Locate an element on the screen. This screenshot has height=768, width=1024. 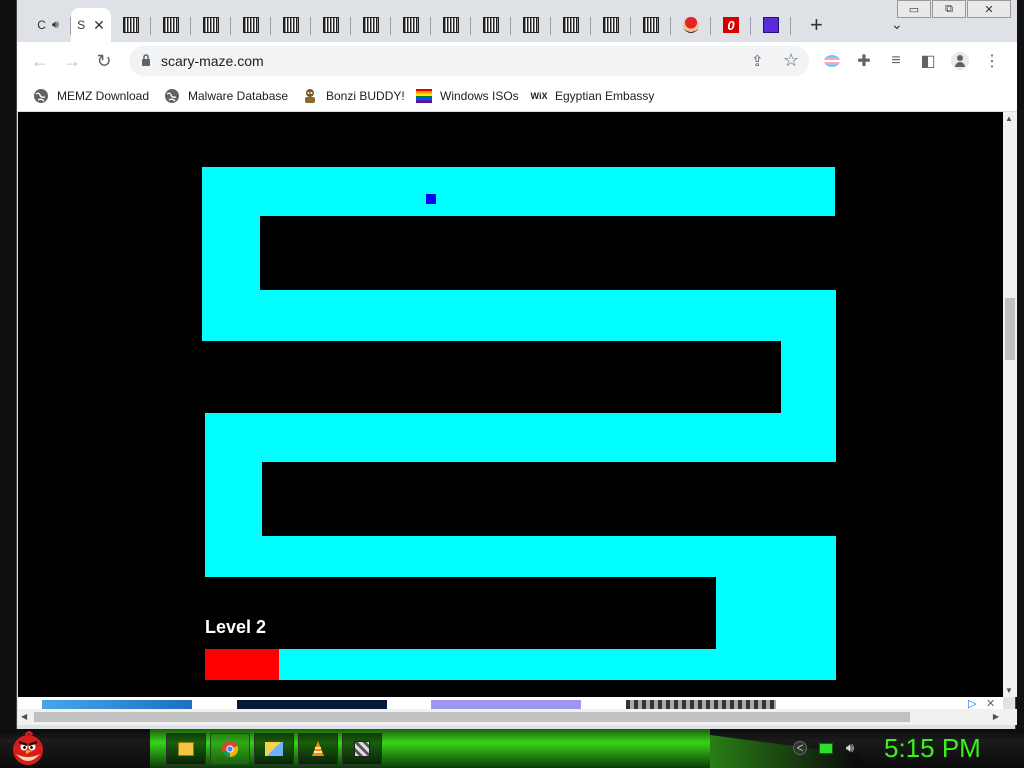
bookmark-label: MEMZ Download is located at coordinates (103, 96).